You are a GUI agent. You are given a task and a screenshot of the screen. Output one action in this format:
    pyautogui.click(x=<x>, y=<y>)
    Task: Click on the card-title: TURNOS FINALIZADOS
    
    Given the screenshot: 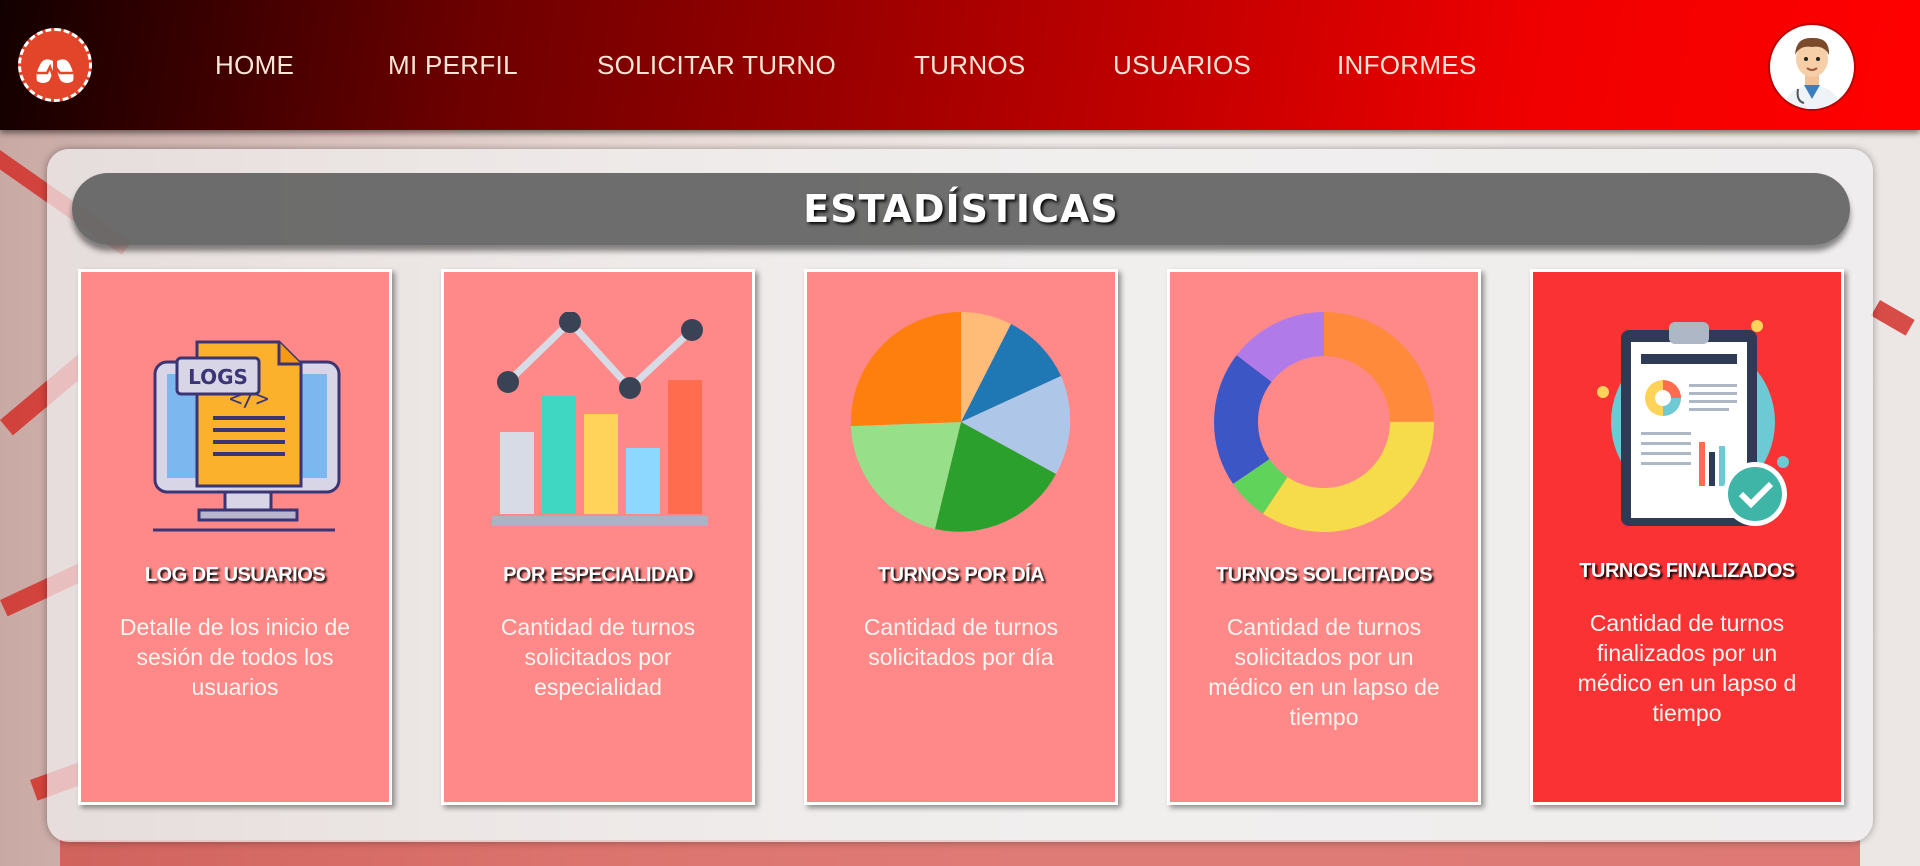 What is the action you would take?
    pyautogui.click(x=1687, y=571)
    